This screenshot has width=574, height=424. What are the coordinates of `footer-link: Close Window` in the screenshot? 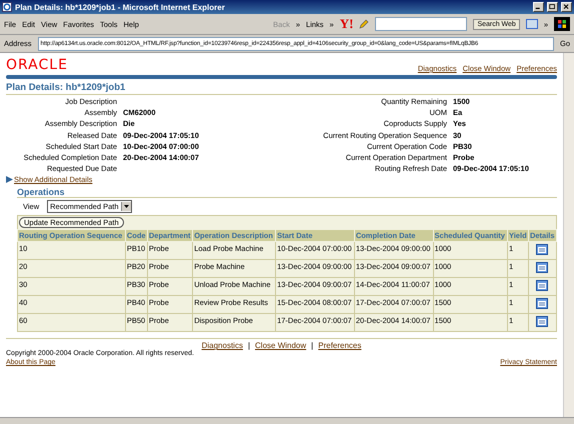 It's located at (280, 345).